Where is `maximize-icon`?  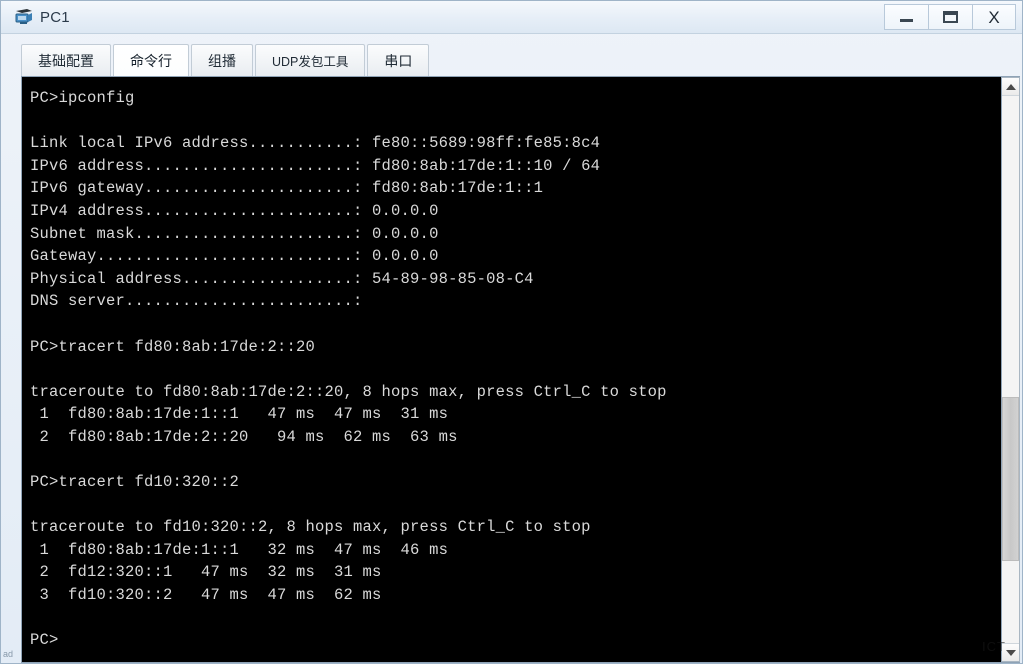 maximize-icon is located at coordinates (950, 17).